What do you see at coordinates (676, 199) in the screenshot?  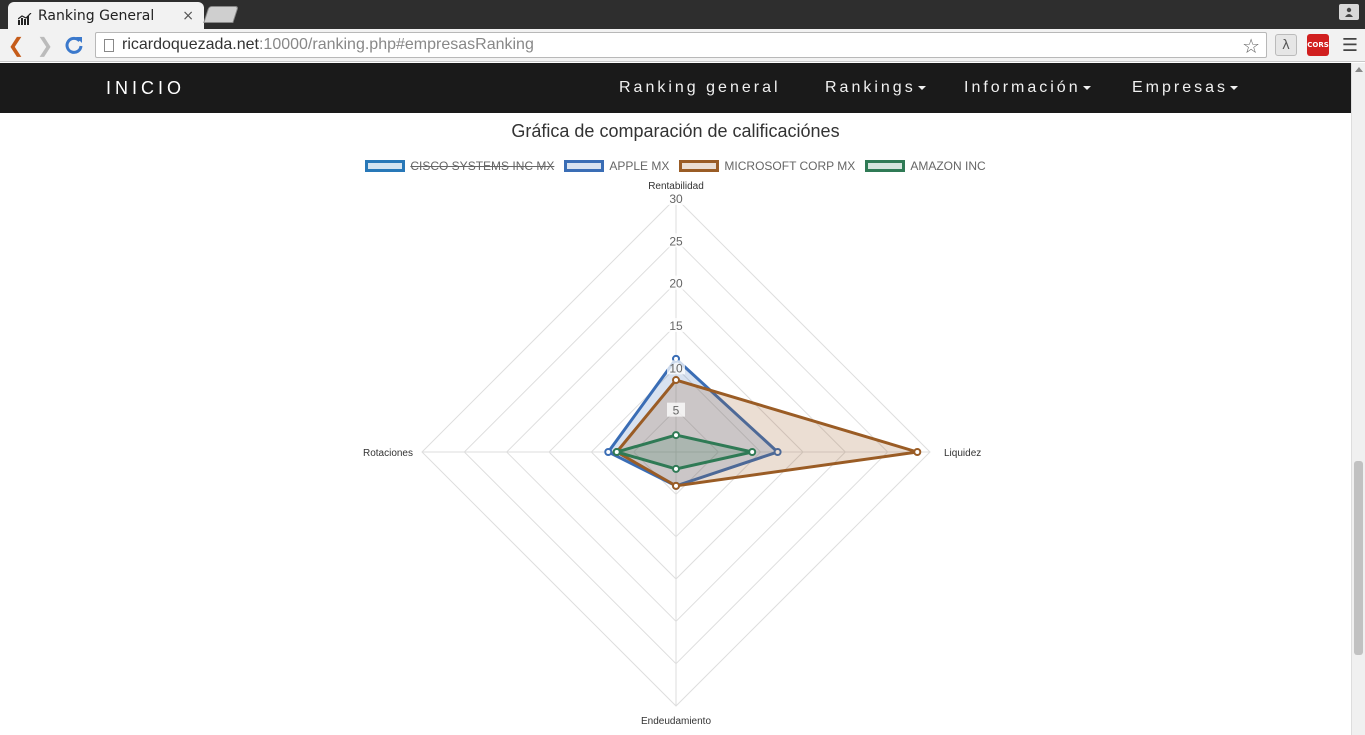 I see `tick-label: 30` at bounding box center [676, 199].